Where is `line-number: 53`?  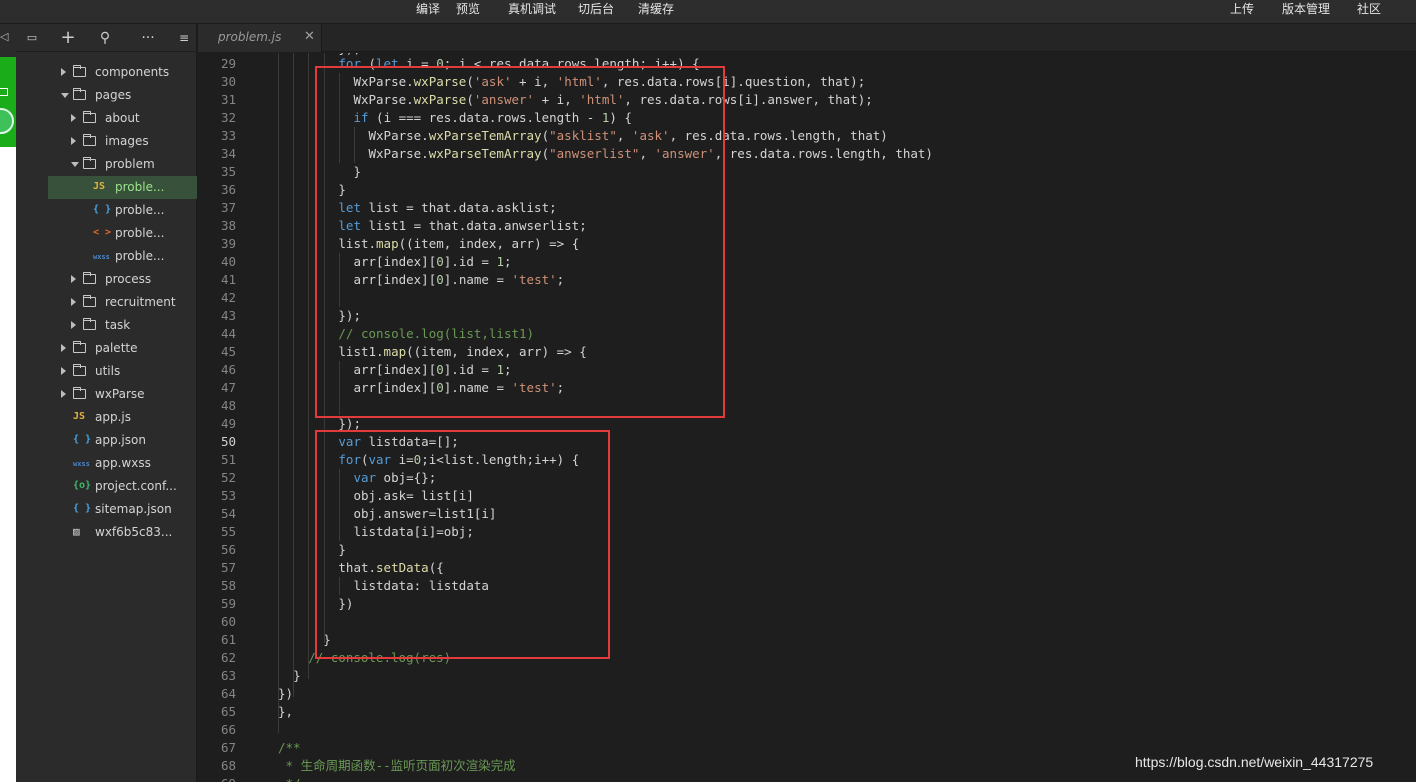
line-number: 53 is located at coordinates (228, 495).